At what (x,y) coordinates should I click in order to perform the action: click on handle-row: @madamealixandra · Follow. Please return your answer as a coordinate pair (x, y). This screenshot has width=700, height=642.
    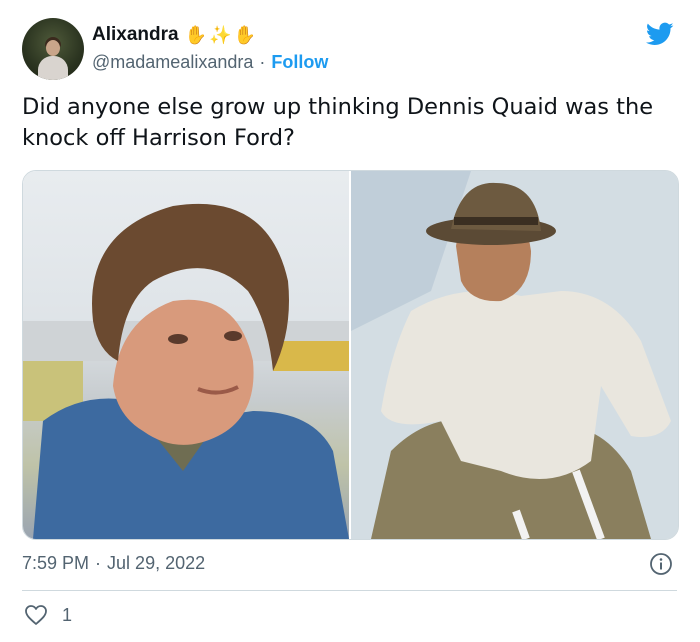
    Looking at the image, I should click on (210, 62).